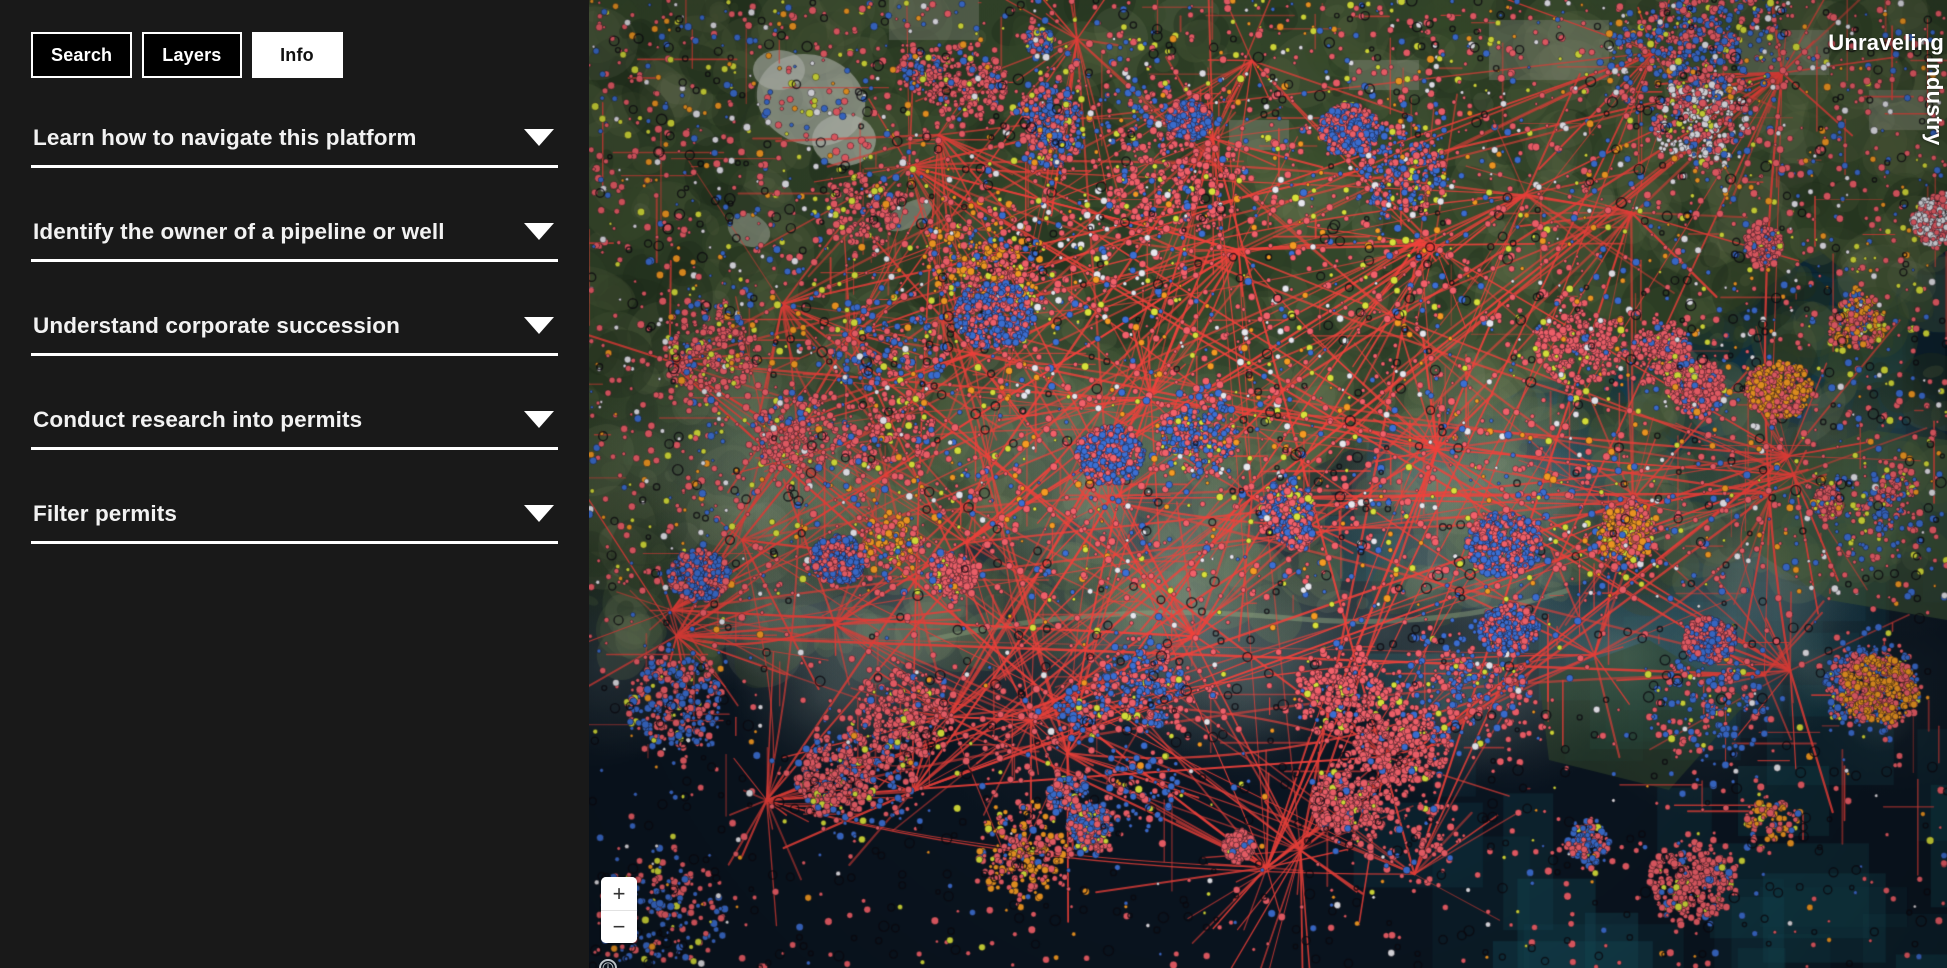 This screenshot has width=1947, height=968. I want to click on tab-search: Search, so click(82, 55).